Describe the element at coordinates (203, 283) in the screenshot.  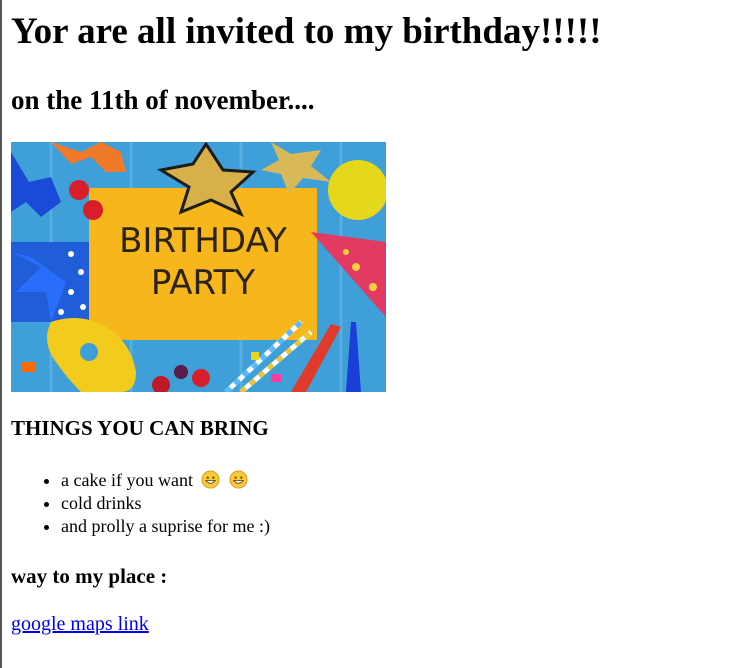
I see `card-line-2: PARTY` at that location.